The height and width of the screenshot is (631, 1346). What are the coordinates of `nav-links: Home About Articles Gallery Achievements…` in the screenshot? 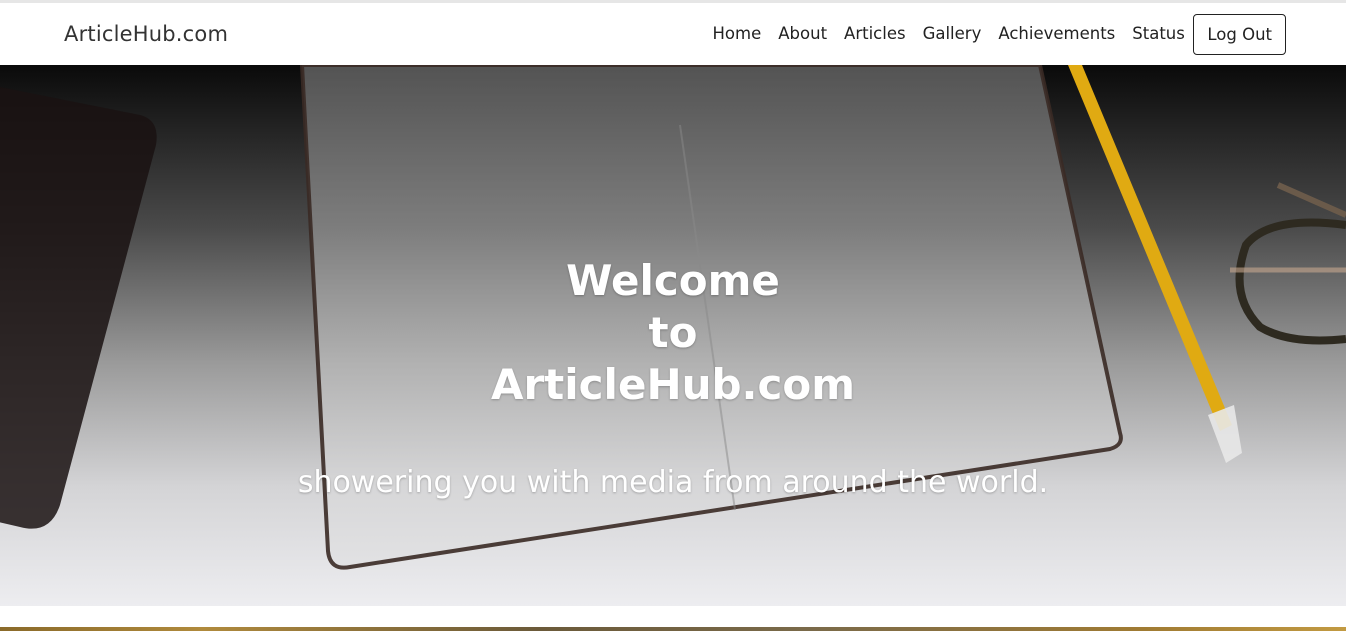 It's located at (995, 34).